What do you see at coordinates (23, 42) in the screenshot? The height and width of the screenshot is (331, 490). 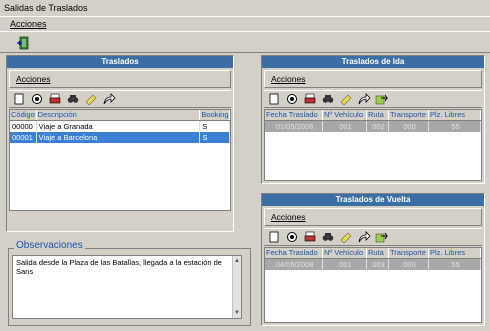 I see `exit-icon` at bounding box center [23, 42].